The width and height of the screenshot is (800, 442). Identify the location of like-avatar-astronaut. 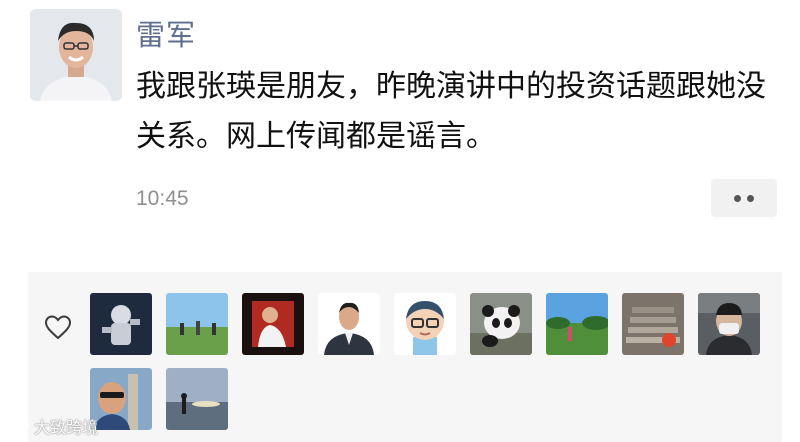
(121, 324).